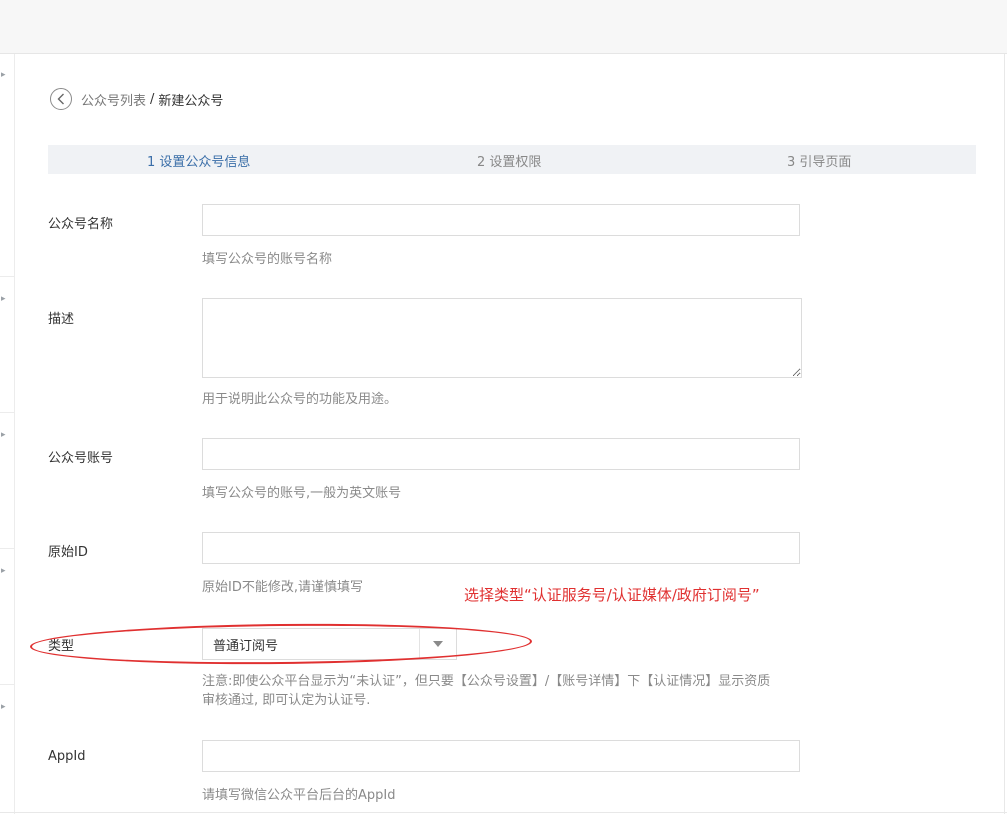  I want to click on step-1-basic-info: 1 设置公众号信息, so click(198, 160).